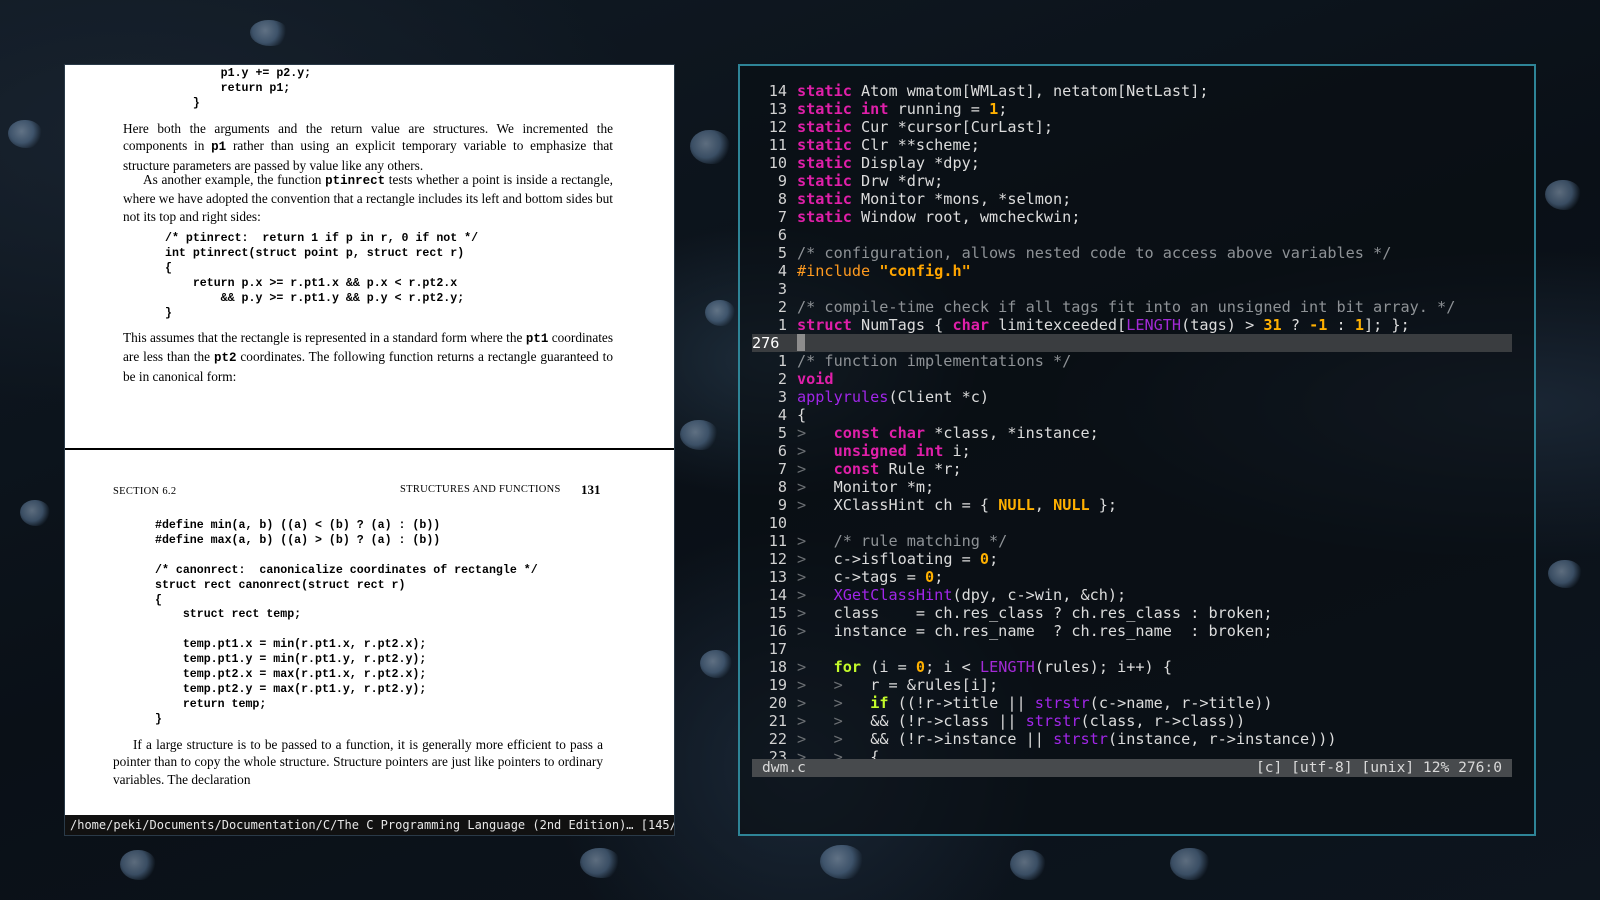  I want to click on code-text: Rule *r;, so click(920, 469).